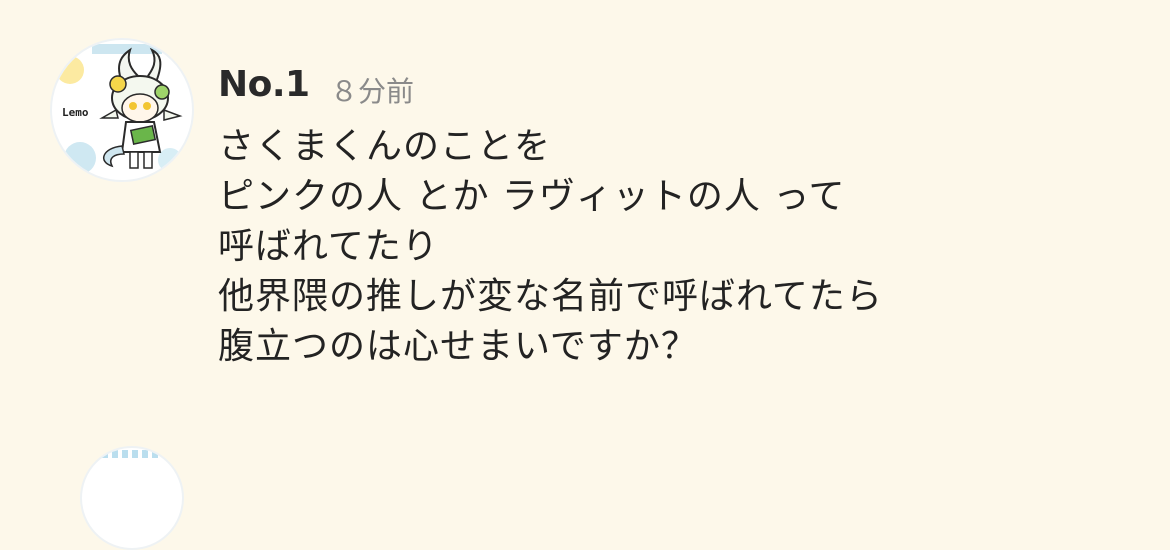 The width and height of the screenshot is (1170, 550). What do you see at coordinates (385, 146) in the screenshot?
I see `post-body-line: さくまくんのことを` at bounding box center [385, 146].